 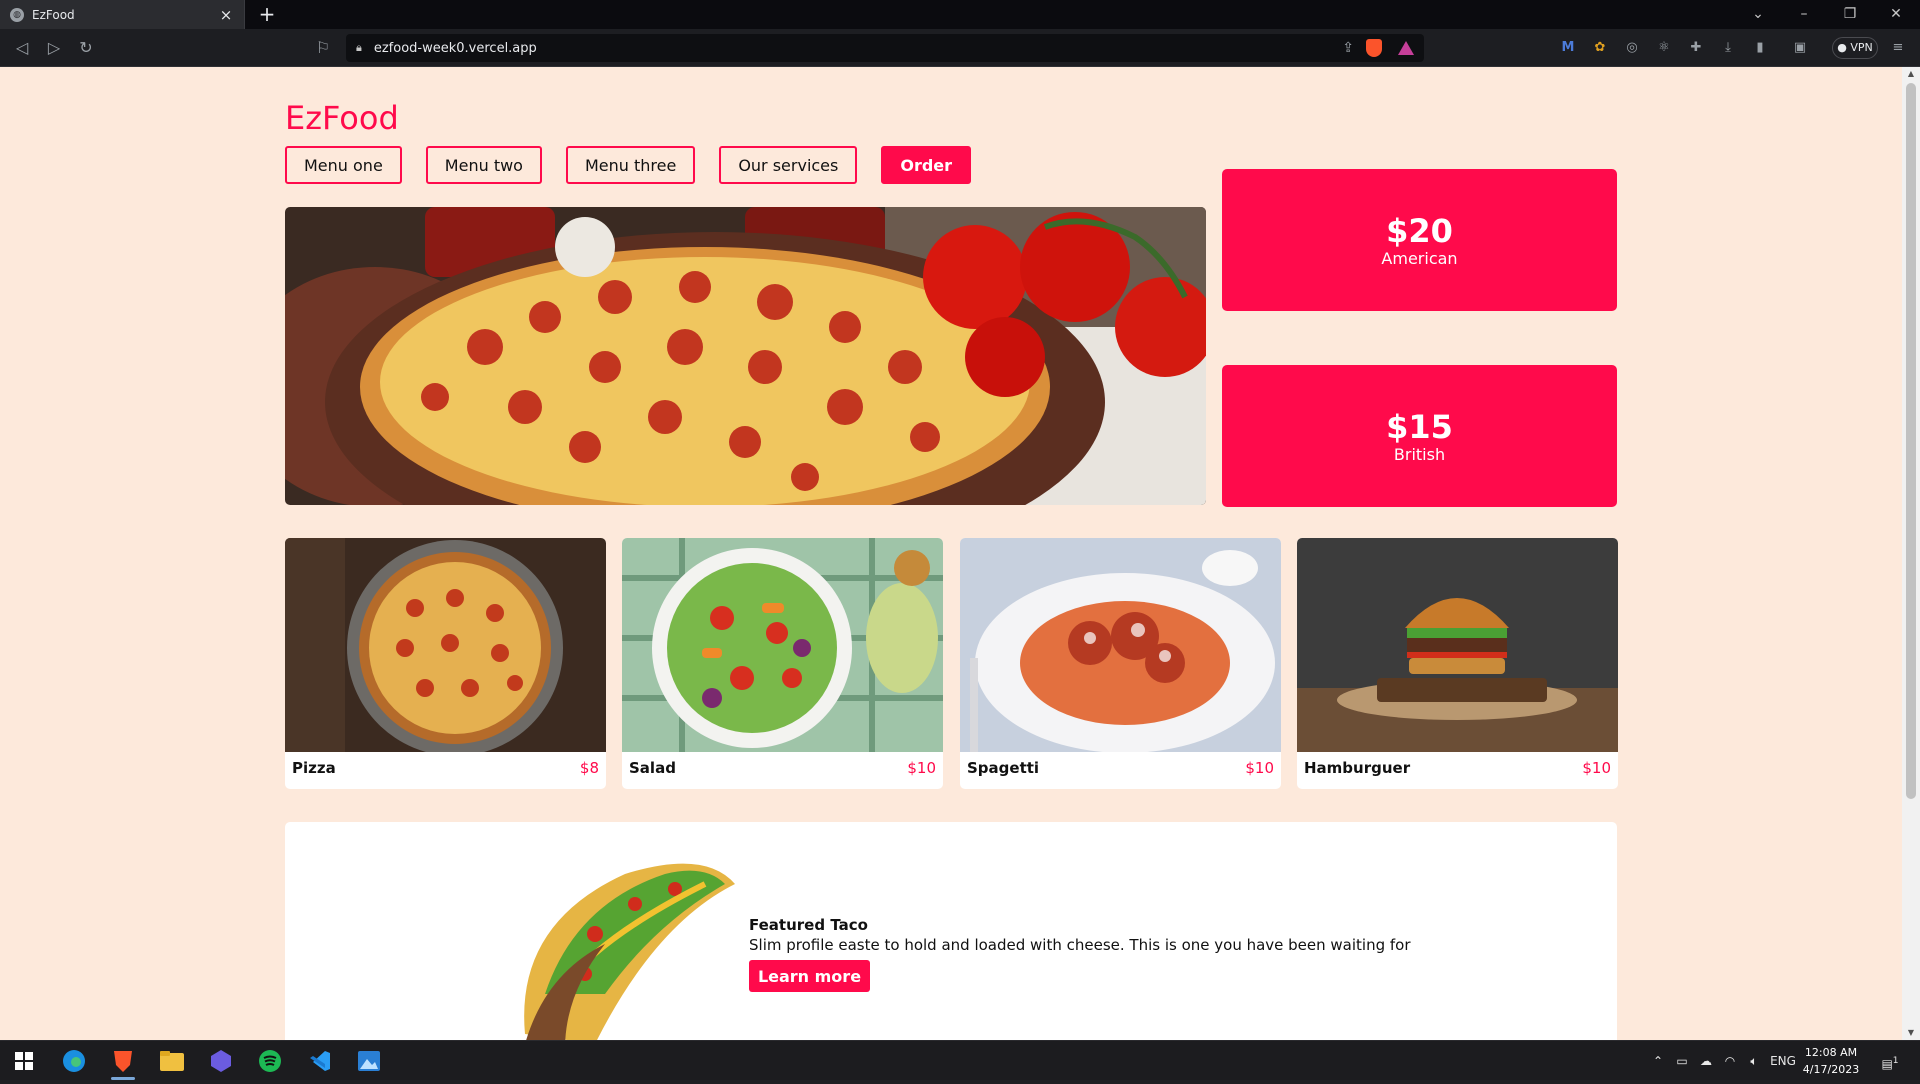 I want to click on new-tab-button: +, so click(x=267, y=14).